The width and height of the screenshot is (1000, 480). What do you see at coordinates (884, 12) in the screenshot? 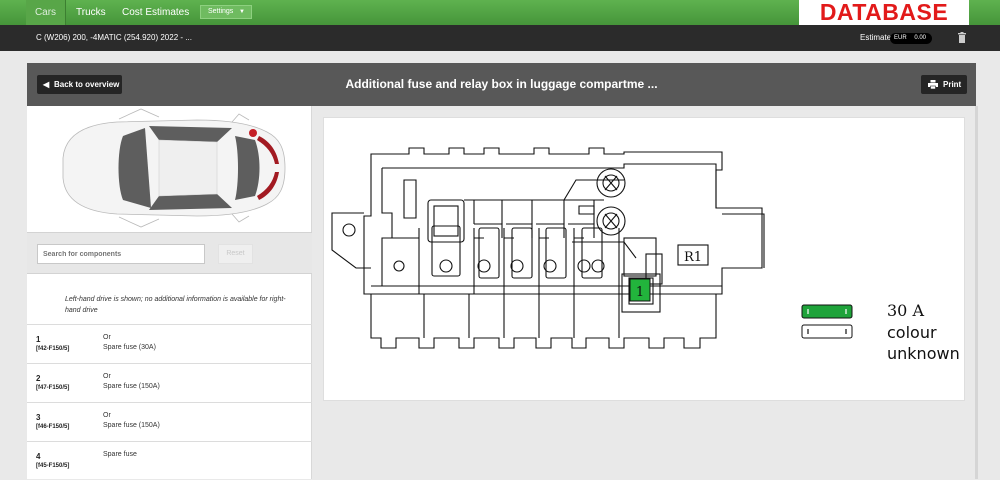
I see `brand-logo: DATABASE` at bounding box center [884, 12].